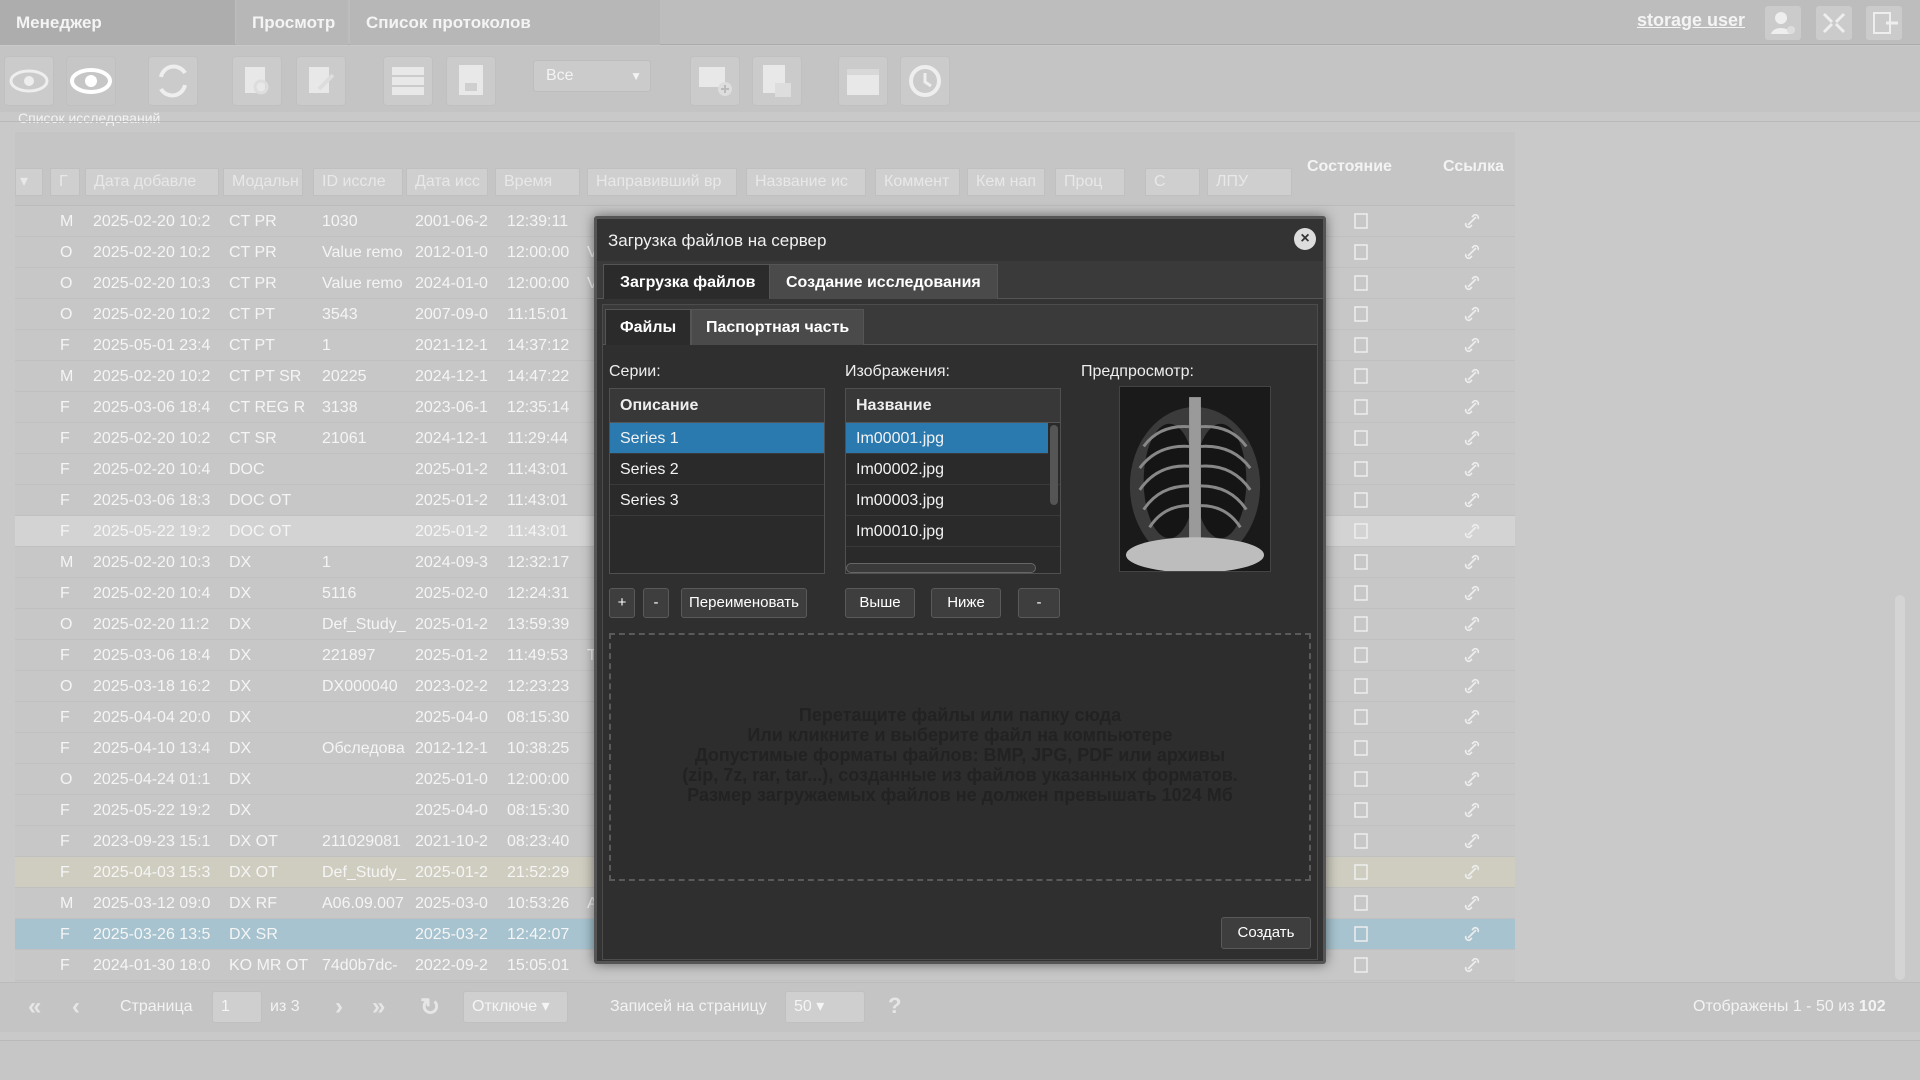 The width and height of the screenshot is (1920, 1080). I want to click on images-hscroll, so click(941, 568).